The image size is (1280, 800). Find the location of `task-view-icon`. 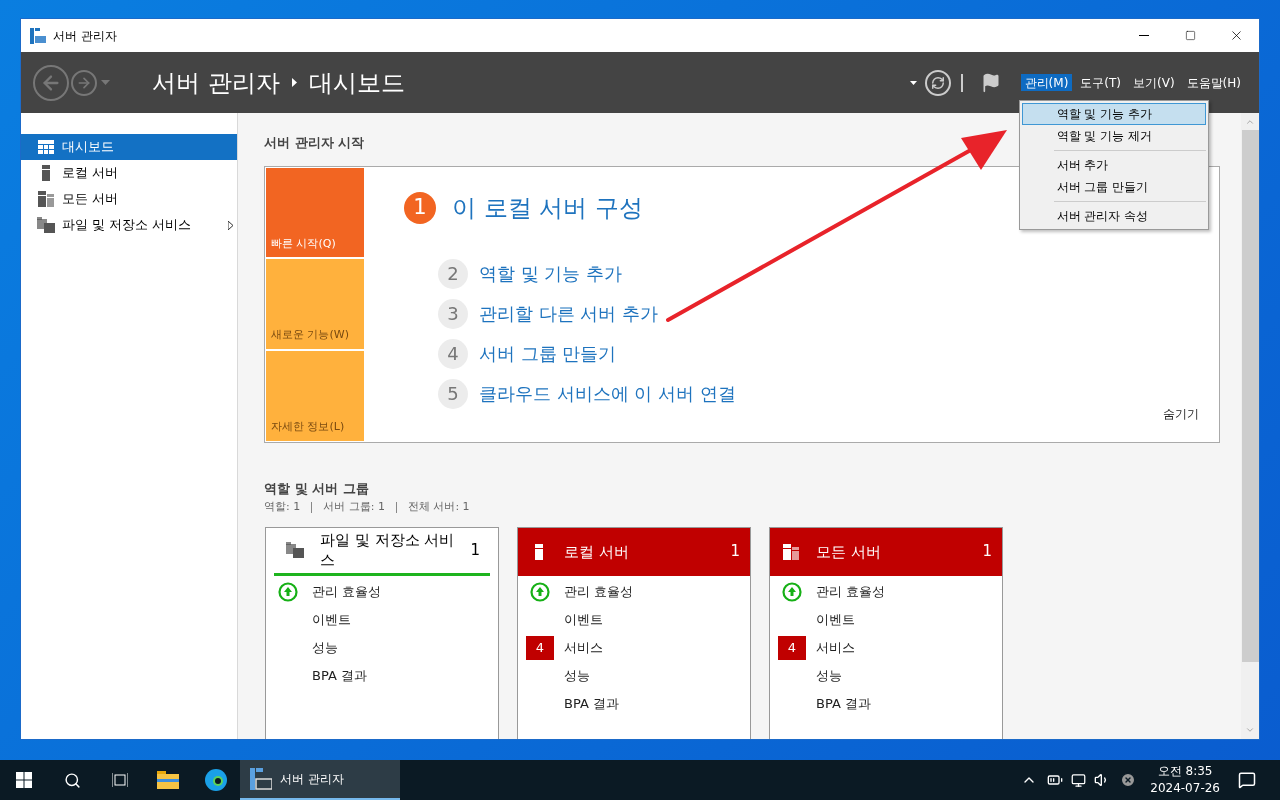

task-view-icon is located at coordinates (120, 780).